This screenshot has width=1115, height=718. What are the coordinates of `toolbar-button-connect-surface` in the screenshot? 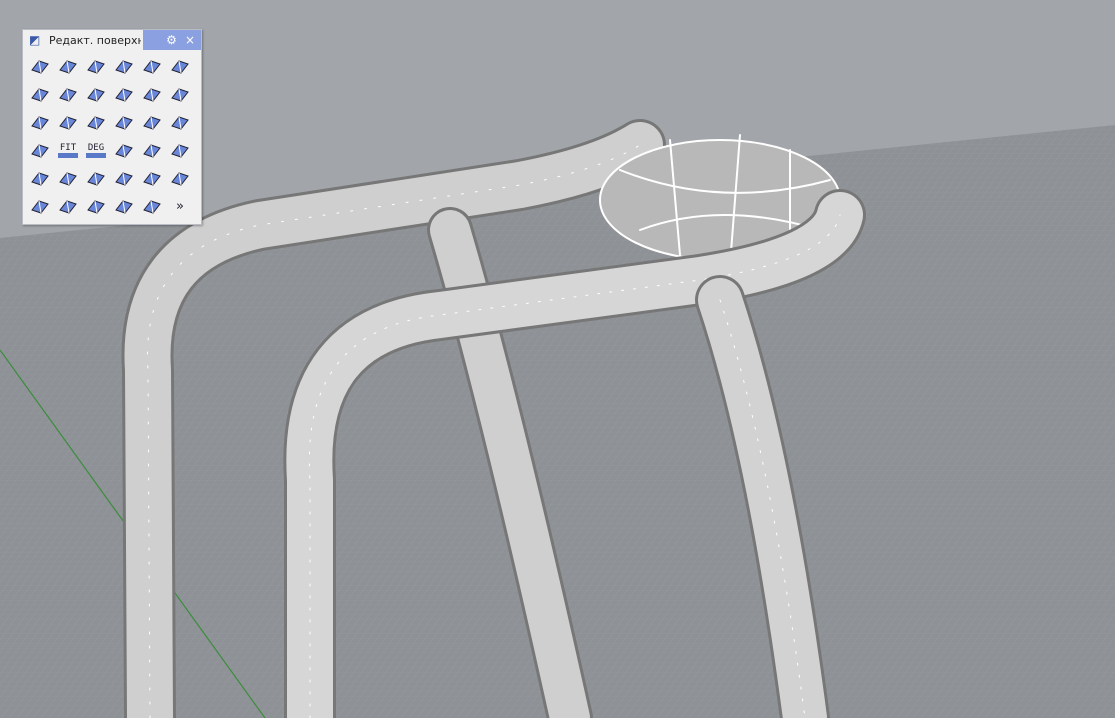 It's located at (68, 66).